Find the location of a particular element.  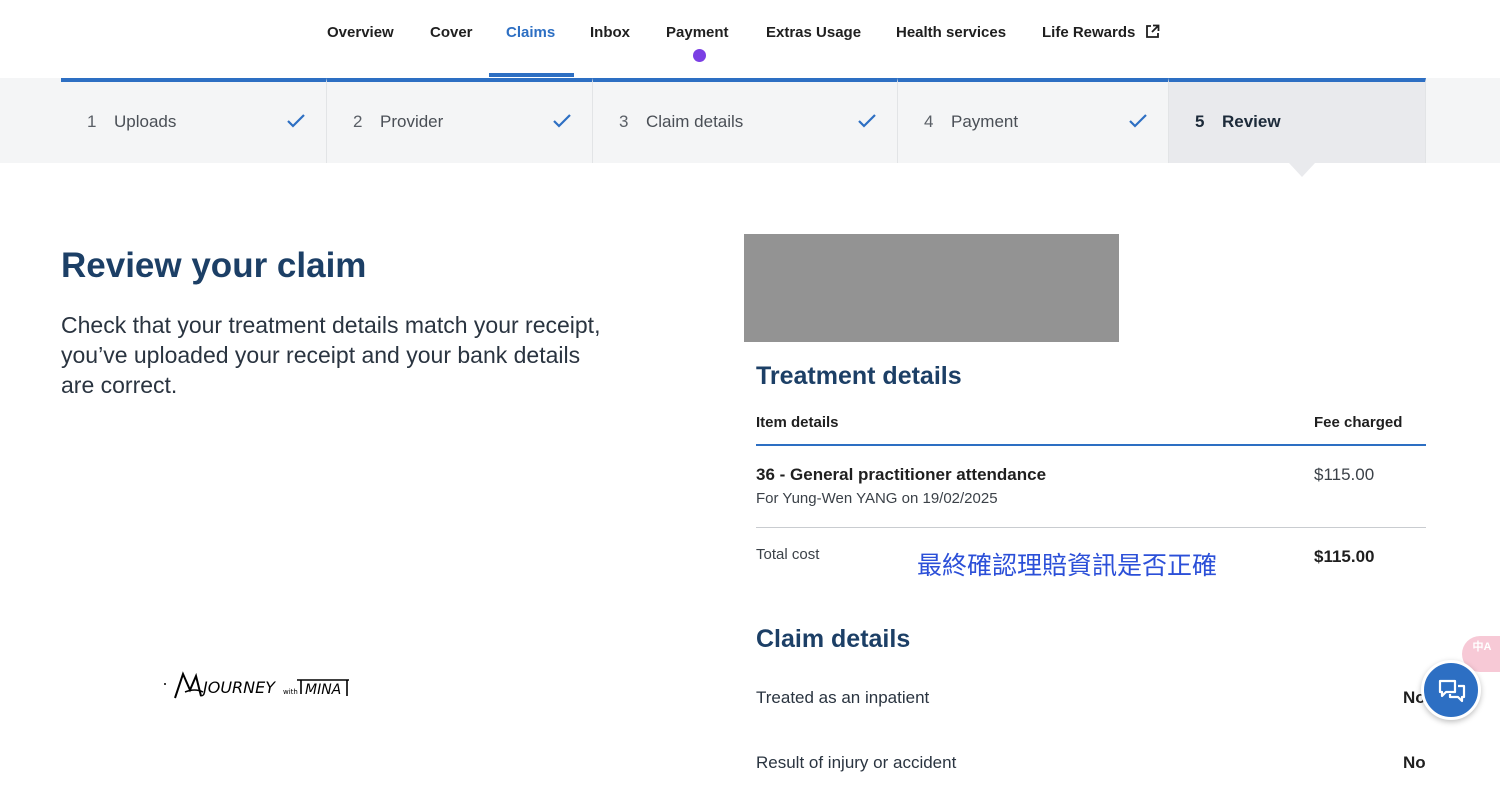

svg-text: with is located at coordinates (290, 692).